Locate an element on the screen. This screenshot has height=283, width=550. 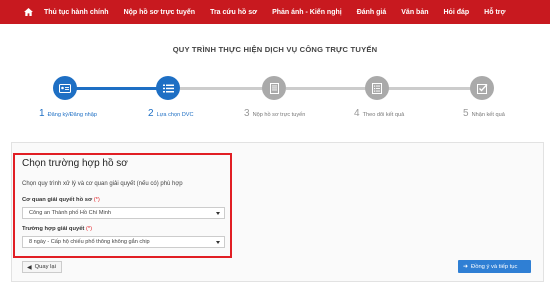
step-2-text: Lựa chọn DVC is located at coordinates (175, 115).